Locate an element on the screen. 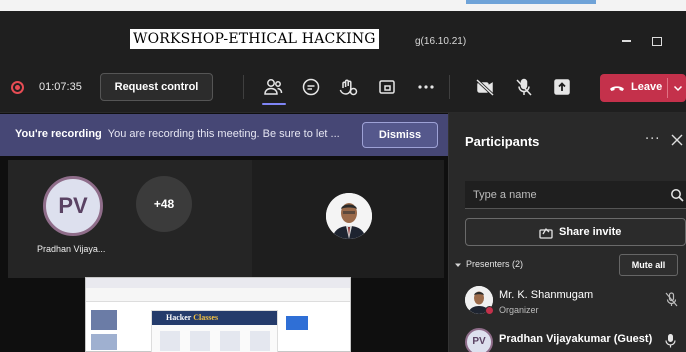 This screenshot has width=686, height=352. leave-button: Leave is located at coordinates (643, 88).